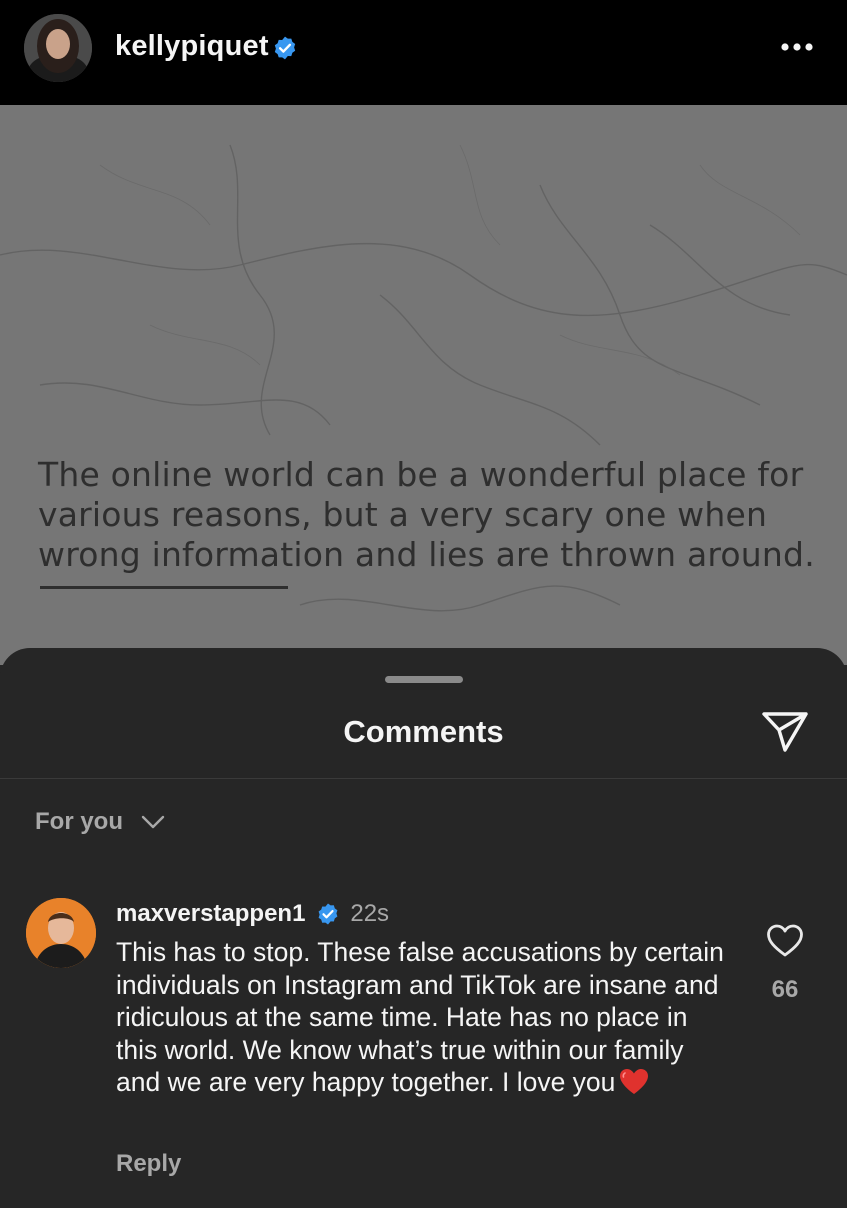 The width and height of the screenshot is (847, 1208). What do you see at coordinates (148, 1164) in the screenshot?
I see `reply-button: Reply` at bounding box center [148, 1164].